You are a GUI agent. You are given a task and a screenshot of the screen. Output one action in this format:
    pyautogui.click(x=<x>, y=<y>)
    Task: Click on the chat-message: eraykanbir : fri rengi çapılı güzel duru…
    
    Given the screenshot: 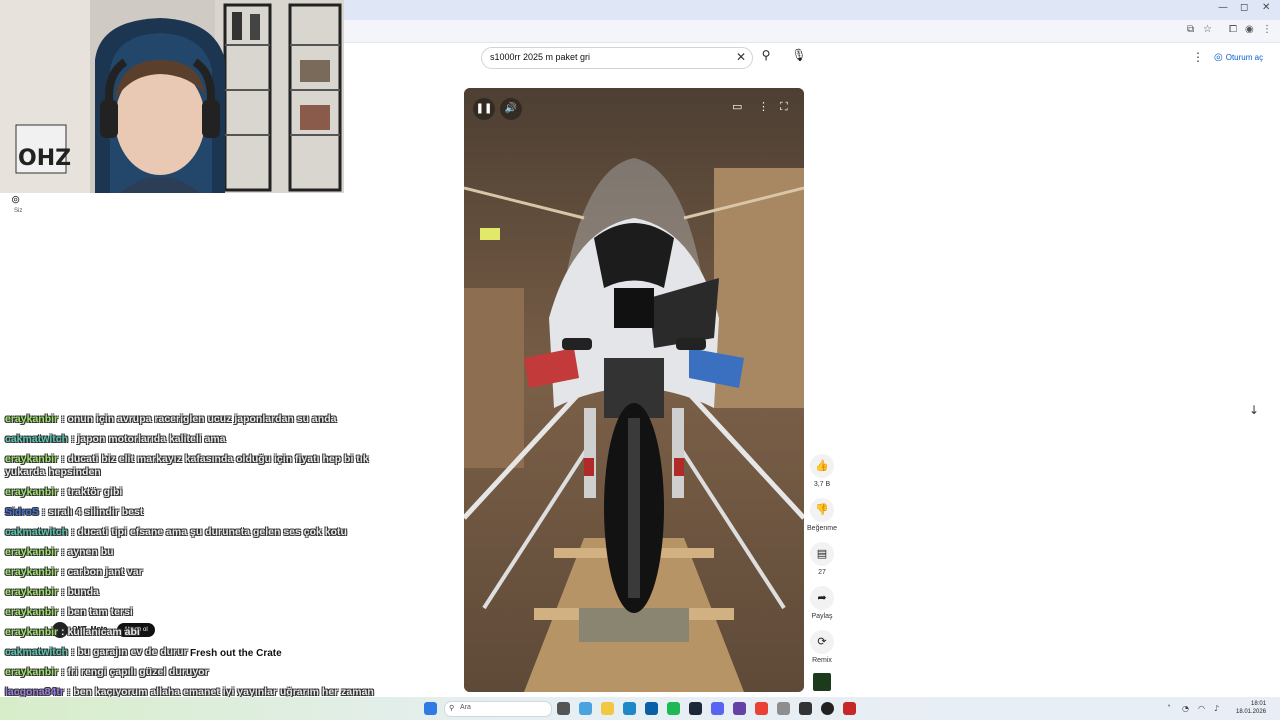 What is the action you would take?
    pyautogui.click(x=107, y=672)
    